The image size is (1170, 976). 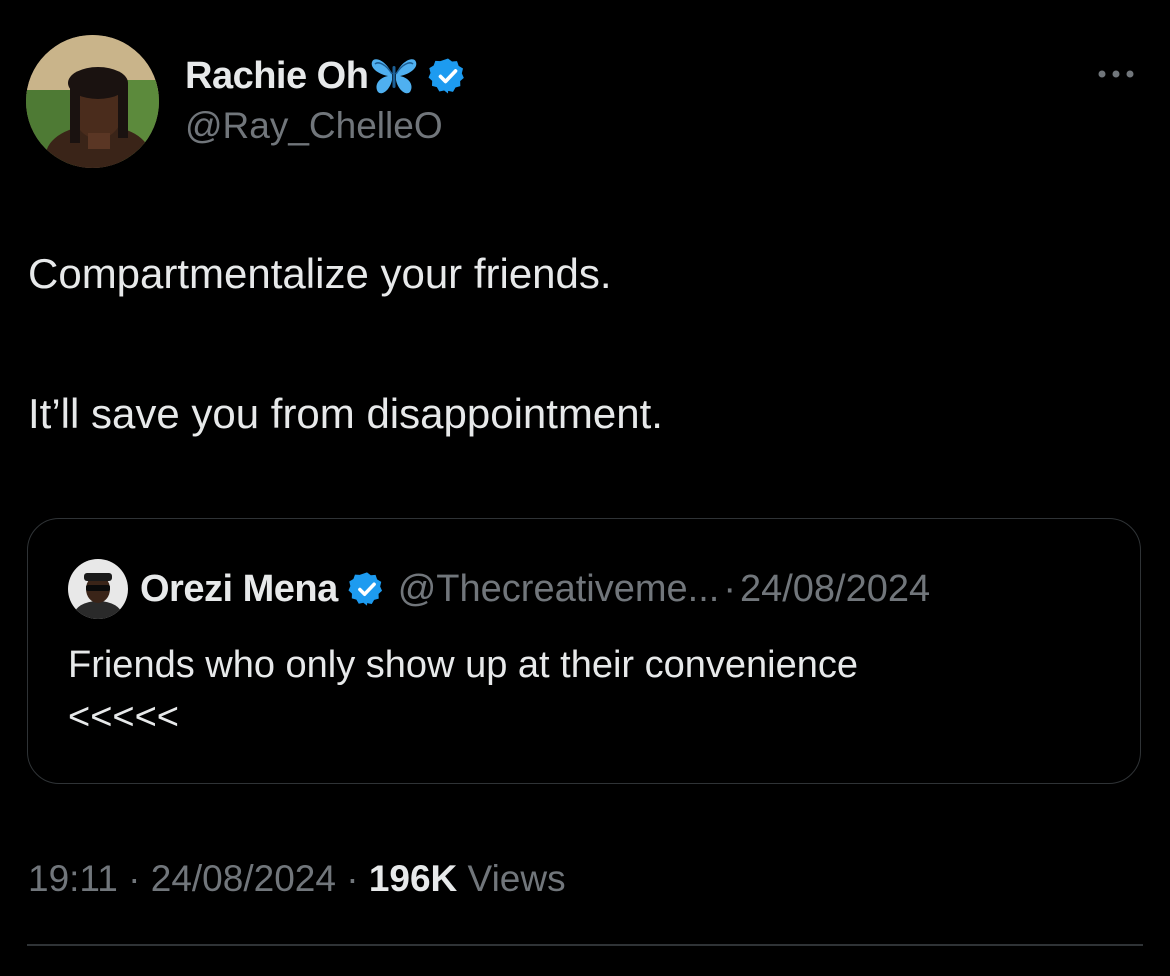 I want to click on tweet-meta: 19:11 · 24/08/2024 · 196K Views, so click(x=297, y=879).